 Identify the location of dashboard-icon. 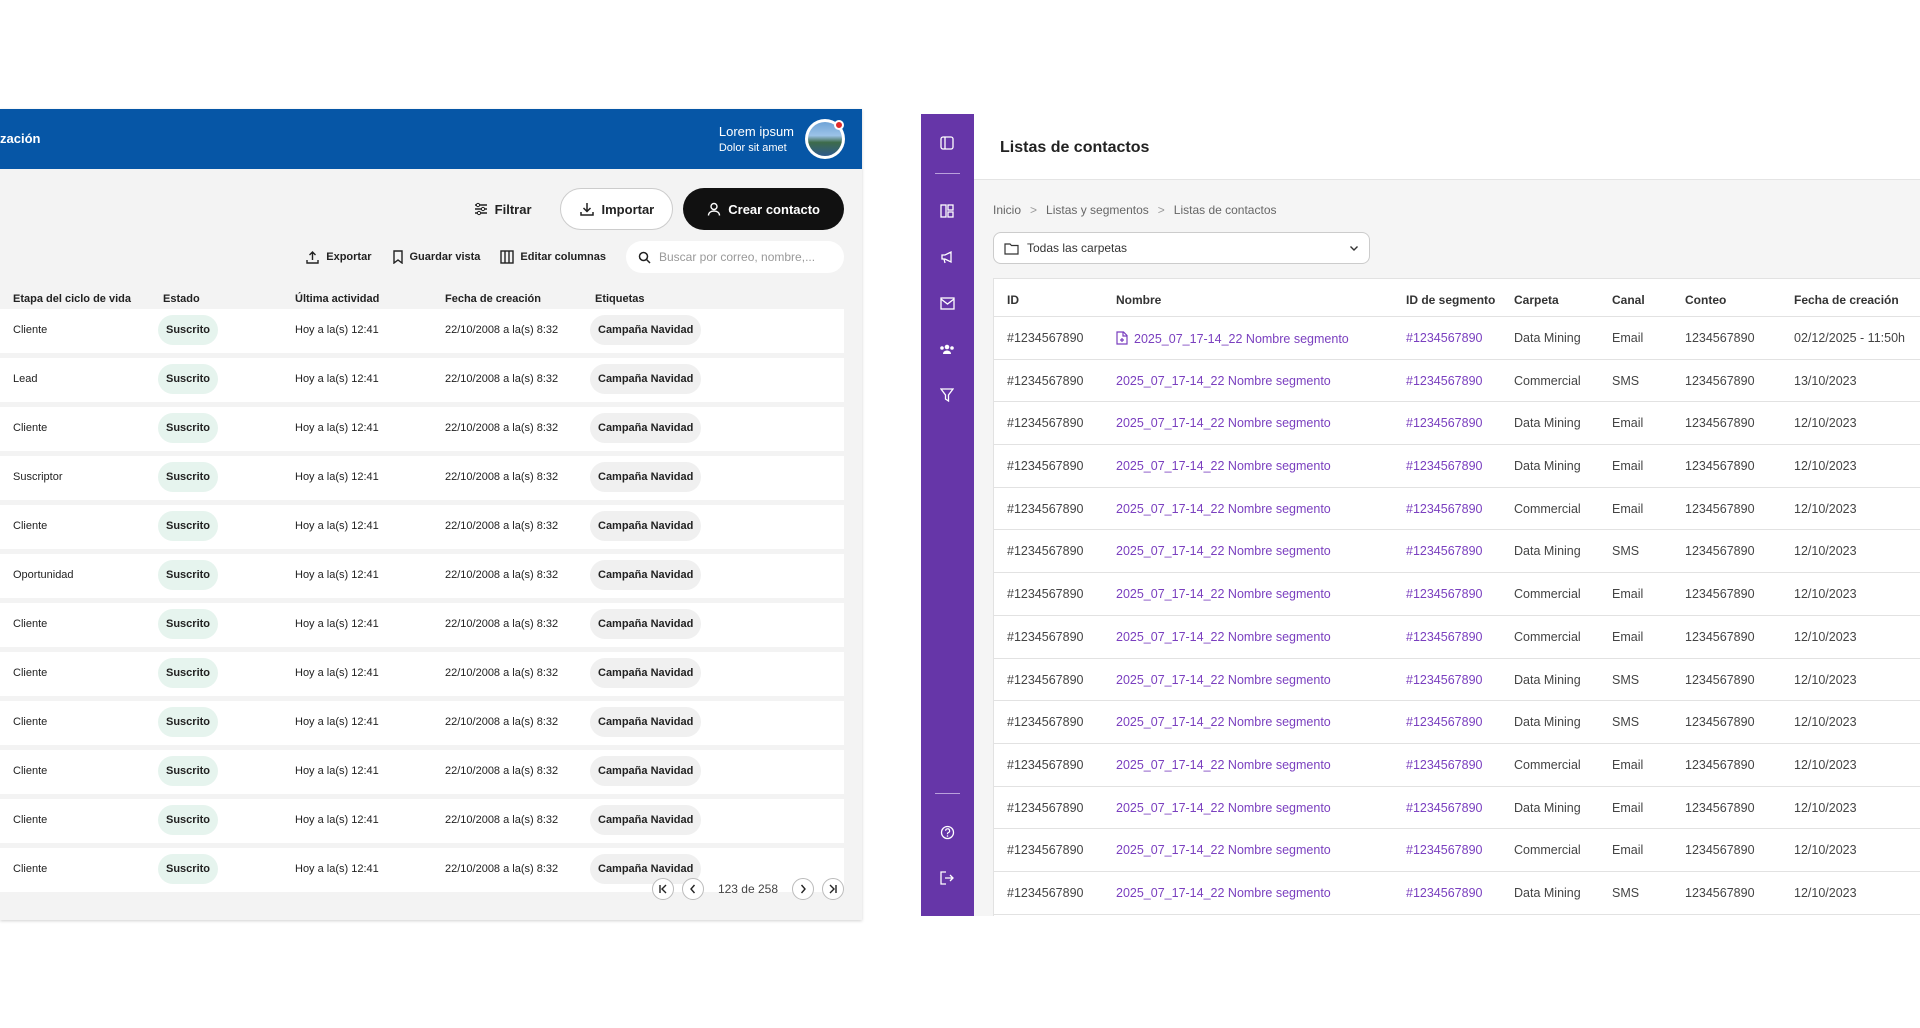
(947, 211).